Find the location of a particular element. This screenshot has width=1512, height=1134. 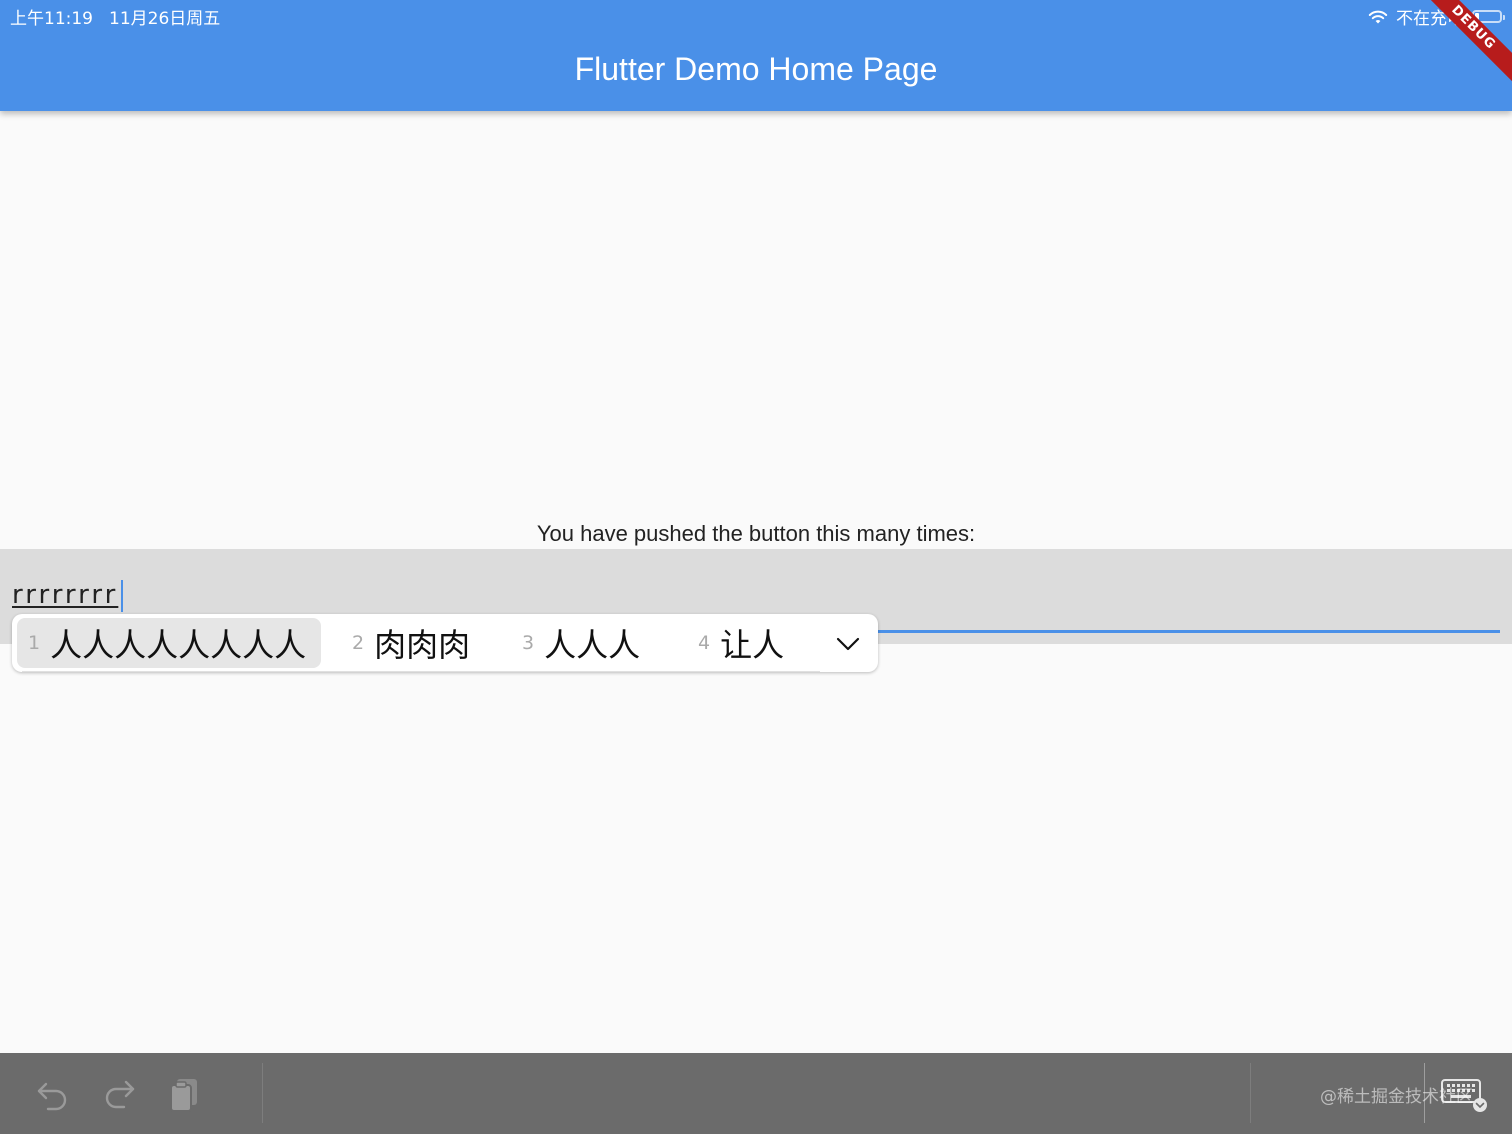

watermark: @稀土掘金技术社区 is located at coordinates (1396, 1097).